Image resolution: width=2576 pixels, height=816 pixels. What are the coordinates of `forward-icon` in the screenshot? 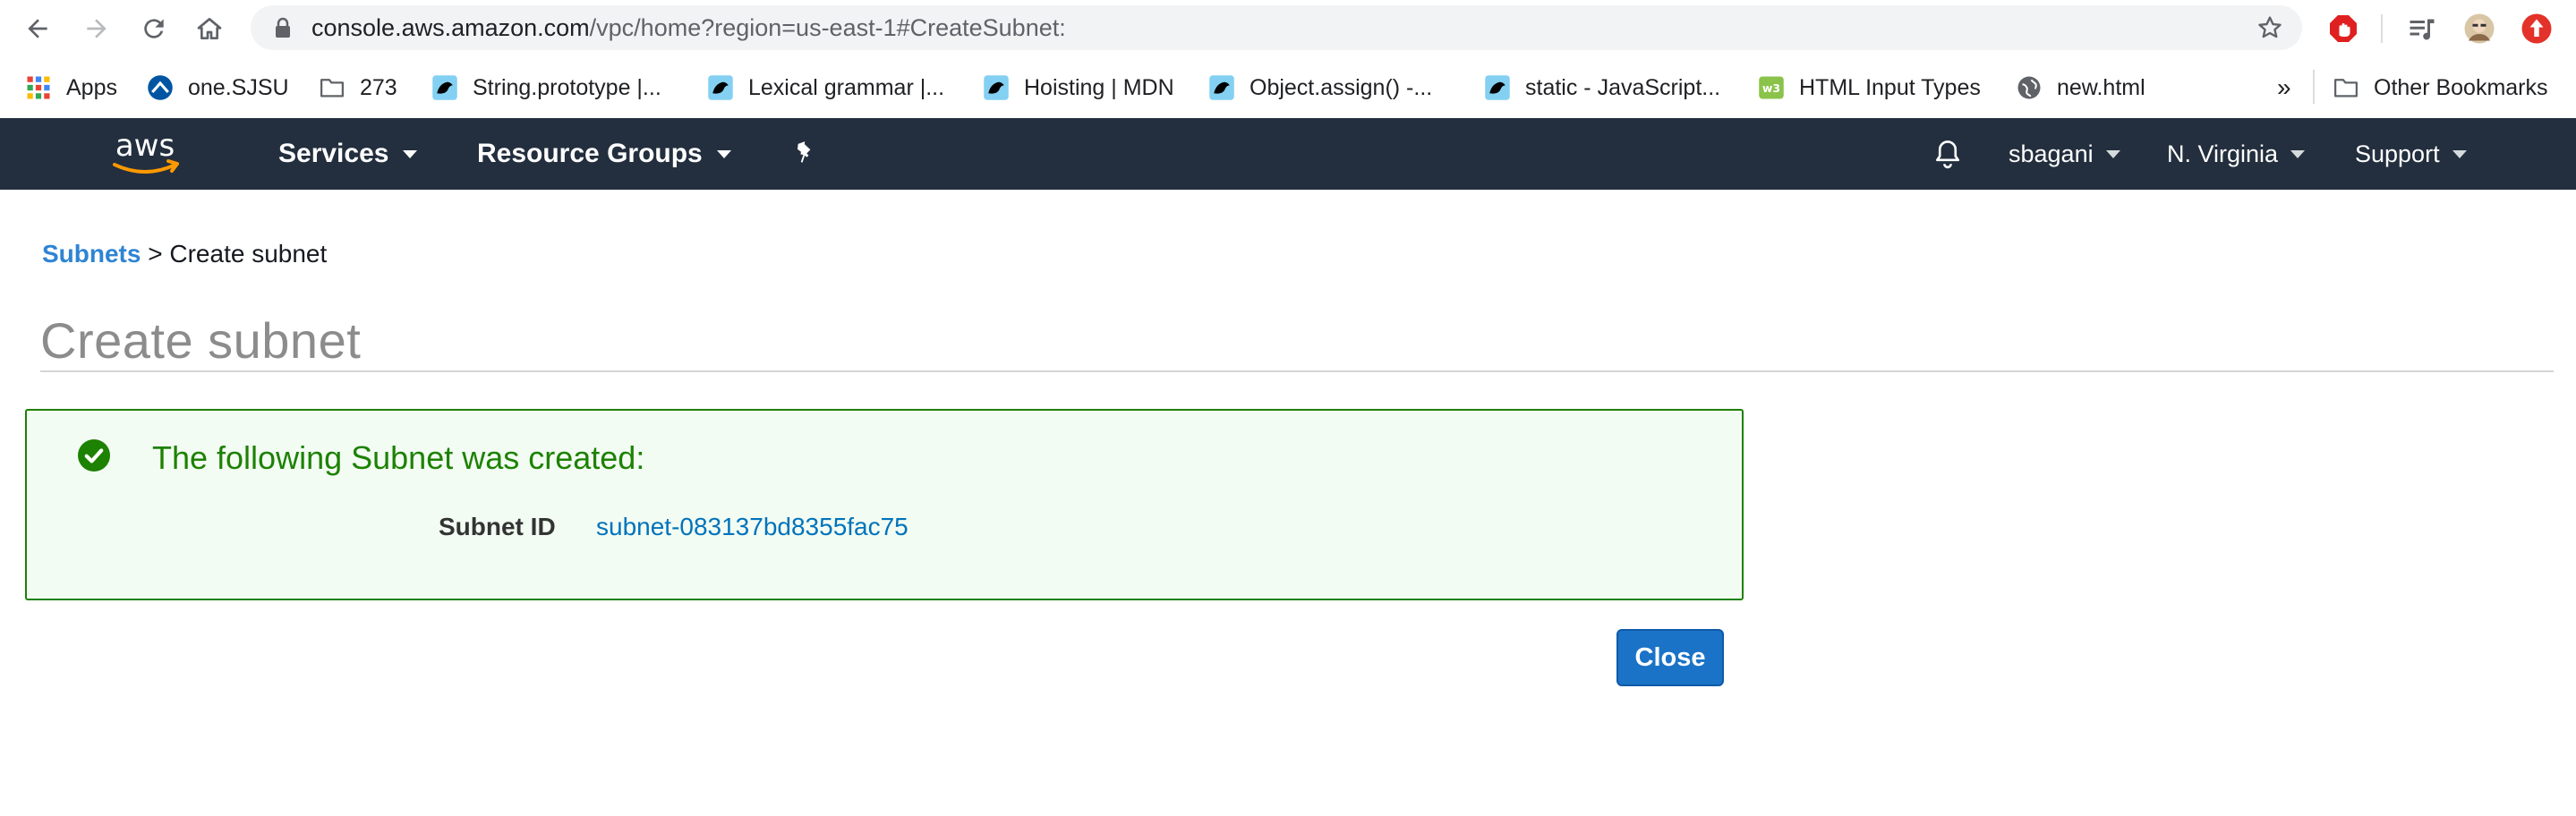 It's located at (96, 29).